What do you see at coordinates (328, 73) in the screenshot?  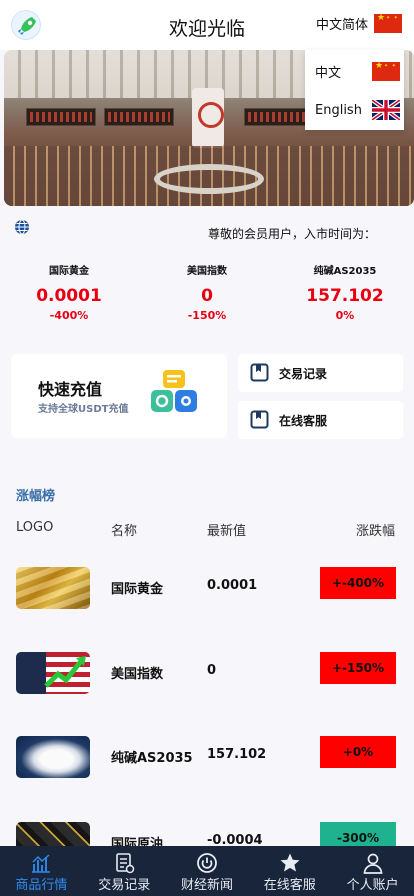 I see `language-option-label: 中文` at bounding box center [328, 73].